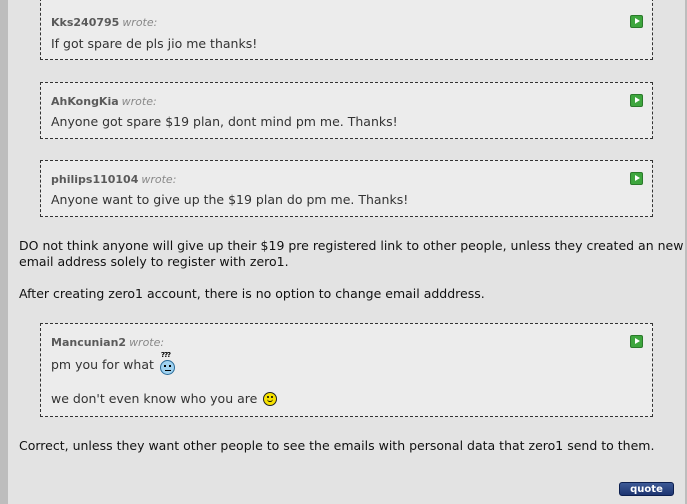  Describe the element at coordinates (154, 398) in the screenshot. I see `quote-text-line: we don't even know who you are` at that location.